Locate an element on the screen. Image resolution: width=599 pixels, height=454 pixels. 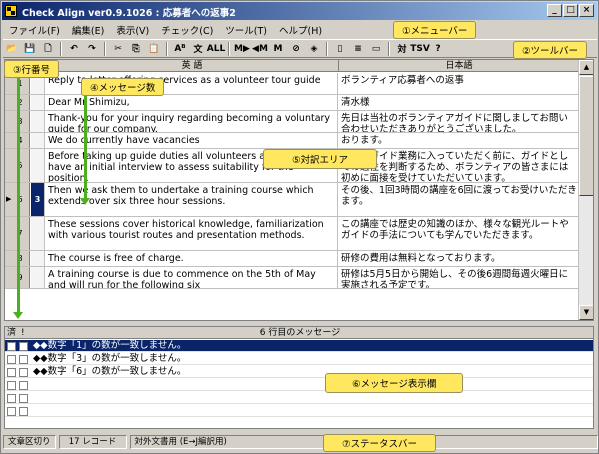
translation-row: 4 We do currently have vacancies おります。 is located at coordinates (292, 141).